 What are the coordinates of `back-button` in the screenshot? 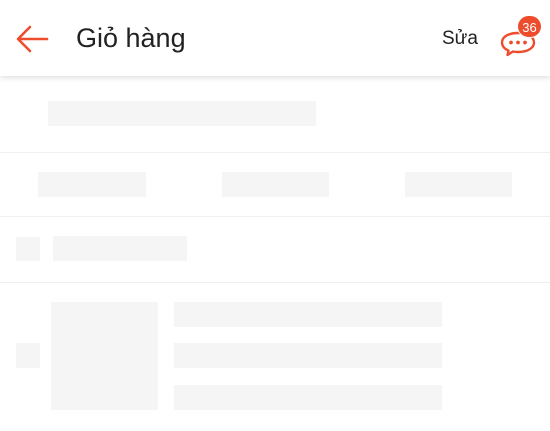 It's located at (32, 39).